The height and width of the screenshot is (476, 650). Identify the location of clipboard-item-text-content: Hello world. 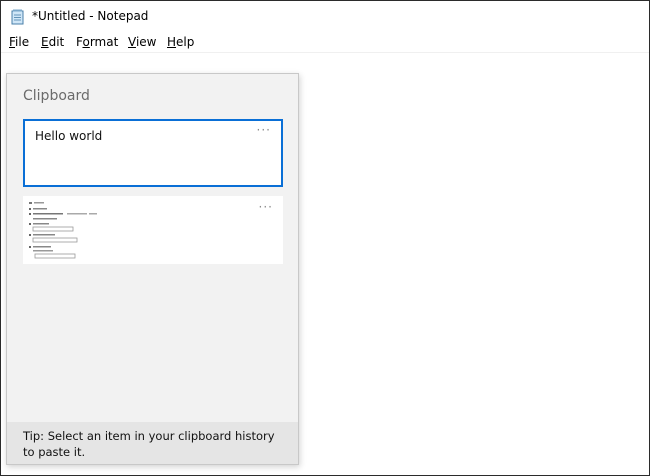
(69, 136).